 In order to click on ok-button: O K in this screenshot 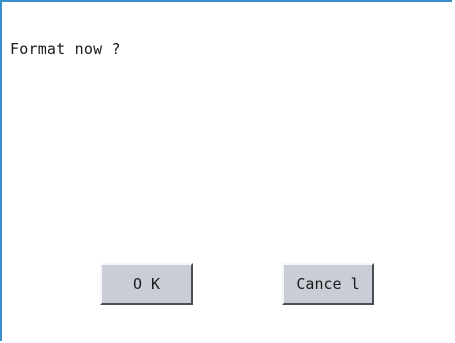, I will do `click(146, 284)`.